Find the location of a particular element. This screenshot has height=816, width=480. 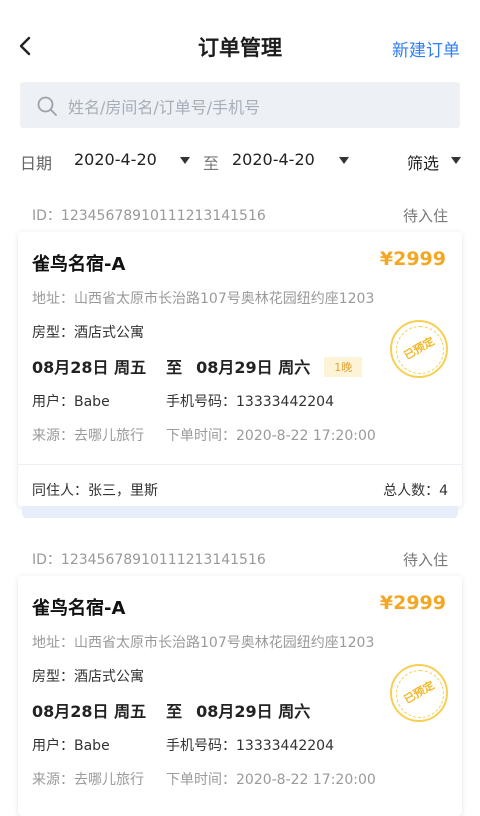

search-icon is located at coordinates (47, 106).